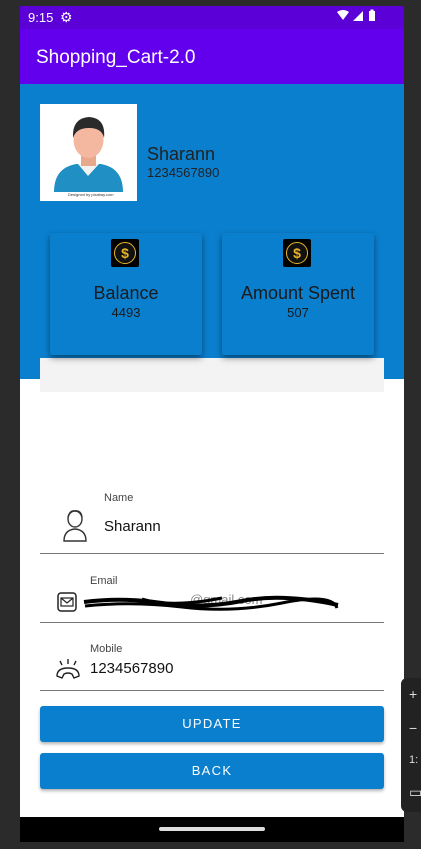  What do you see at coordinates (126, 312) in the screenshot?
I see `balance-value: 4493` at bounding box center [126, 312].